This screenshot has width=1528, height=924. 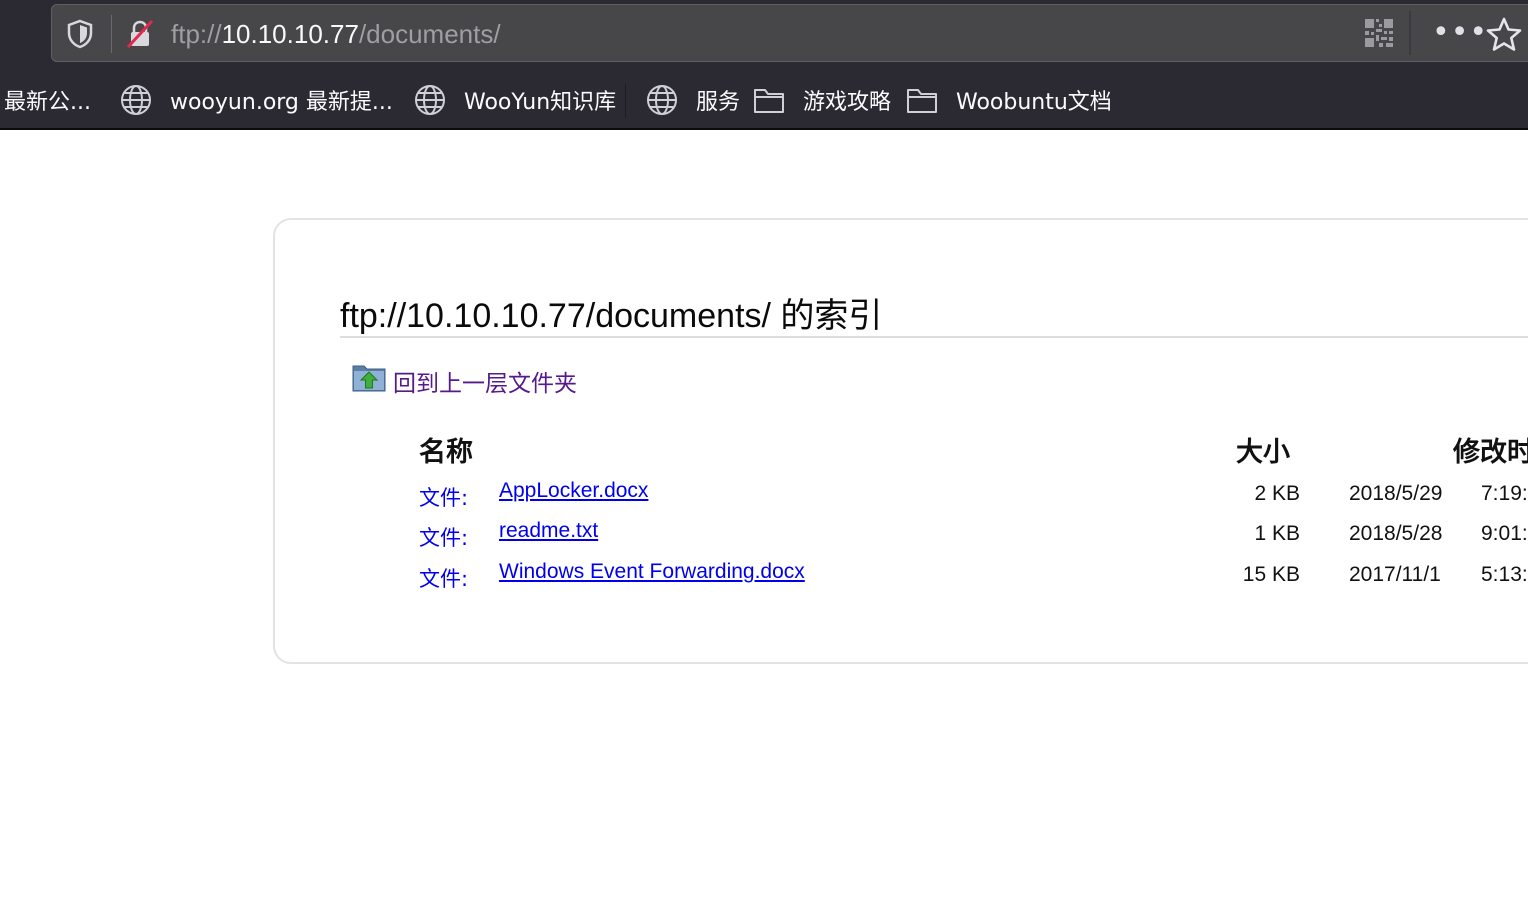 I want to click on page-actions-separator, so click(x=1410, y=33).